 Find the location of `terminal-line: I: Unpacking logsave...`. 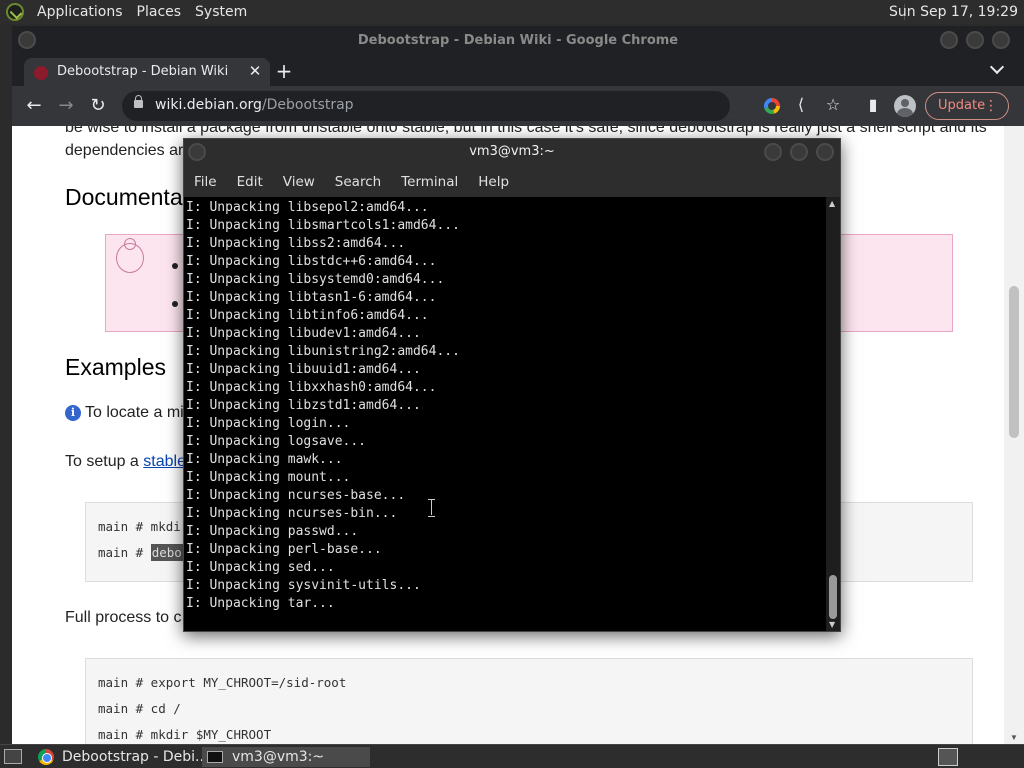

terminal-line: I: Unpacking logsave... is located at coordinates (276, 441).